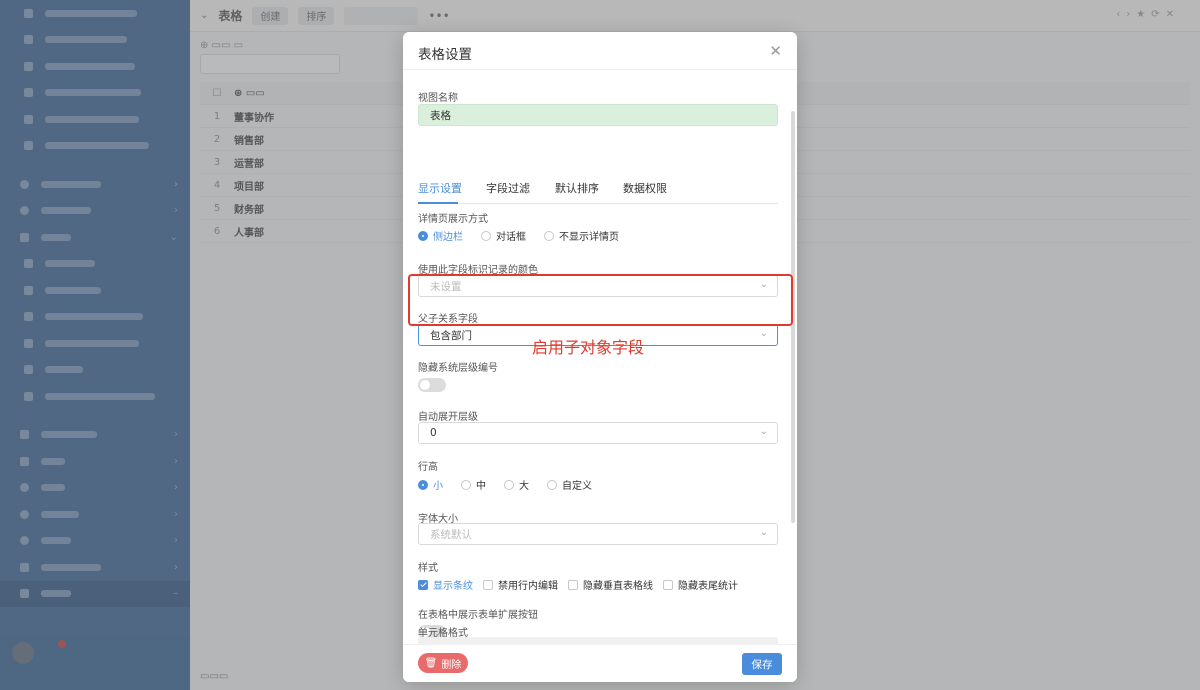  What do you see at coordinates (598, 115) in the screenshot?
I see `view-name-input: 表格` at bounding box center [598, 115].